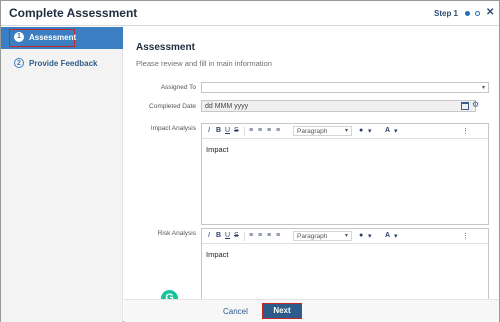 This screenshot has height=322, width=500. I want to click on step-indicator-label: Step 1, so click(446, 13).